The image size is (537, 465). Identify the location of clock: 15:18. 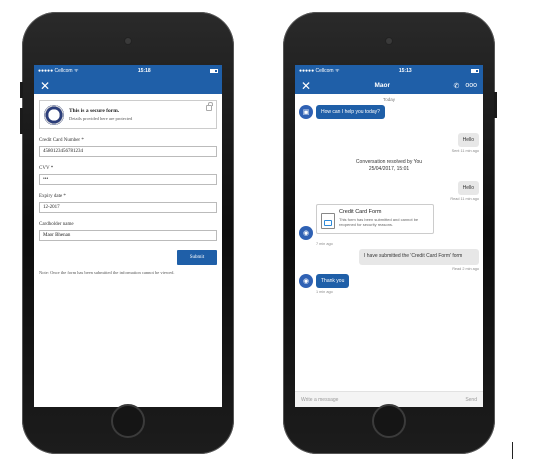
(144, 71).